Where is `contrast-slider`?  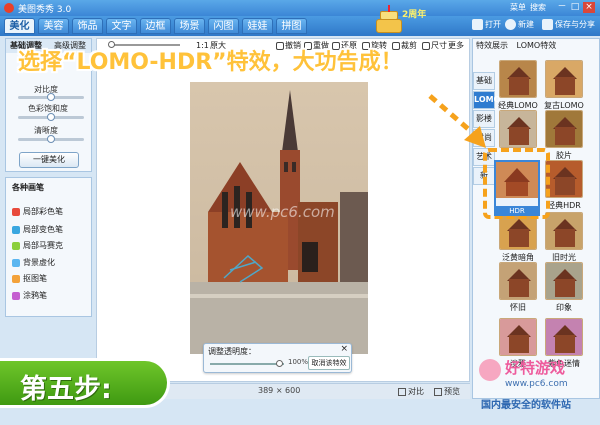 contrast-slider is located at coordinates (51, 97).